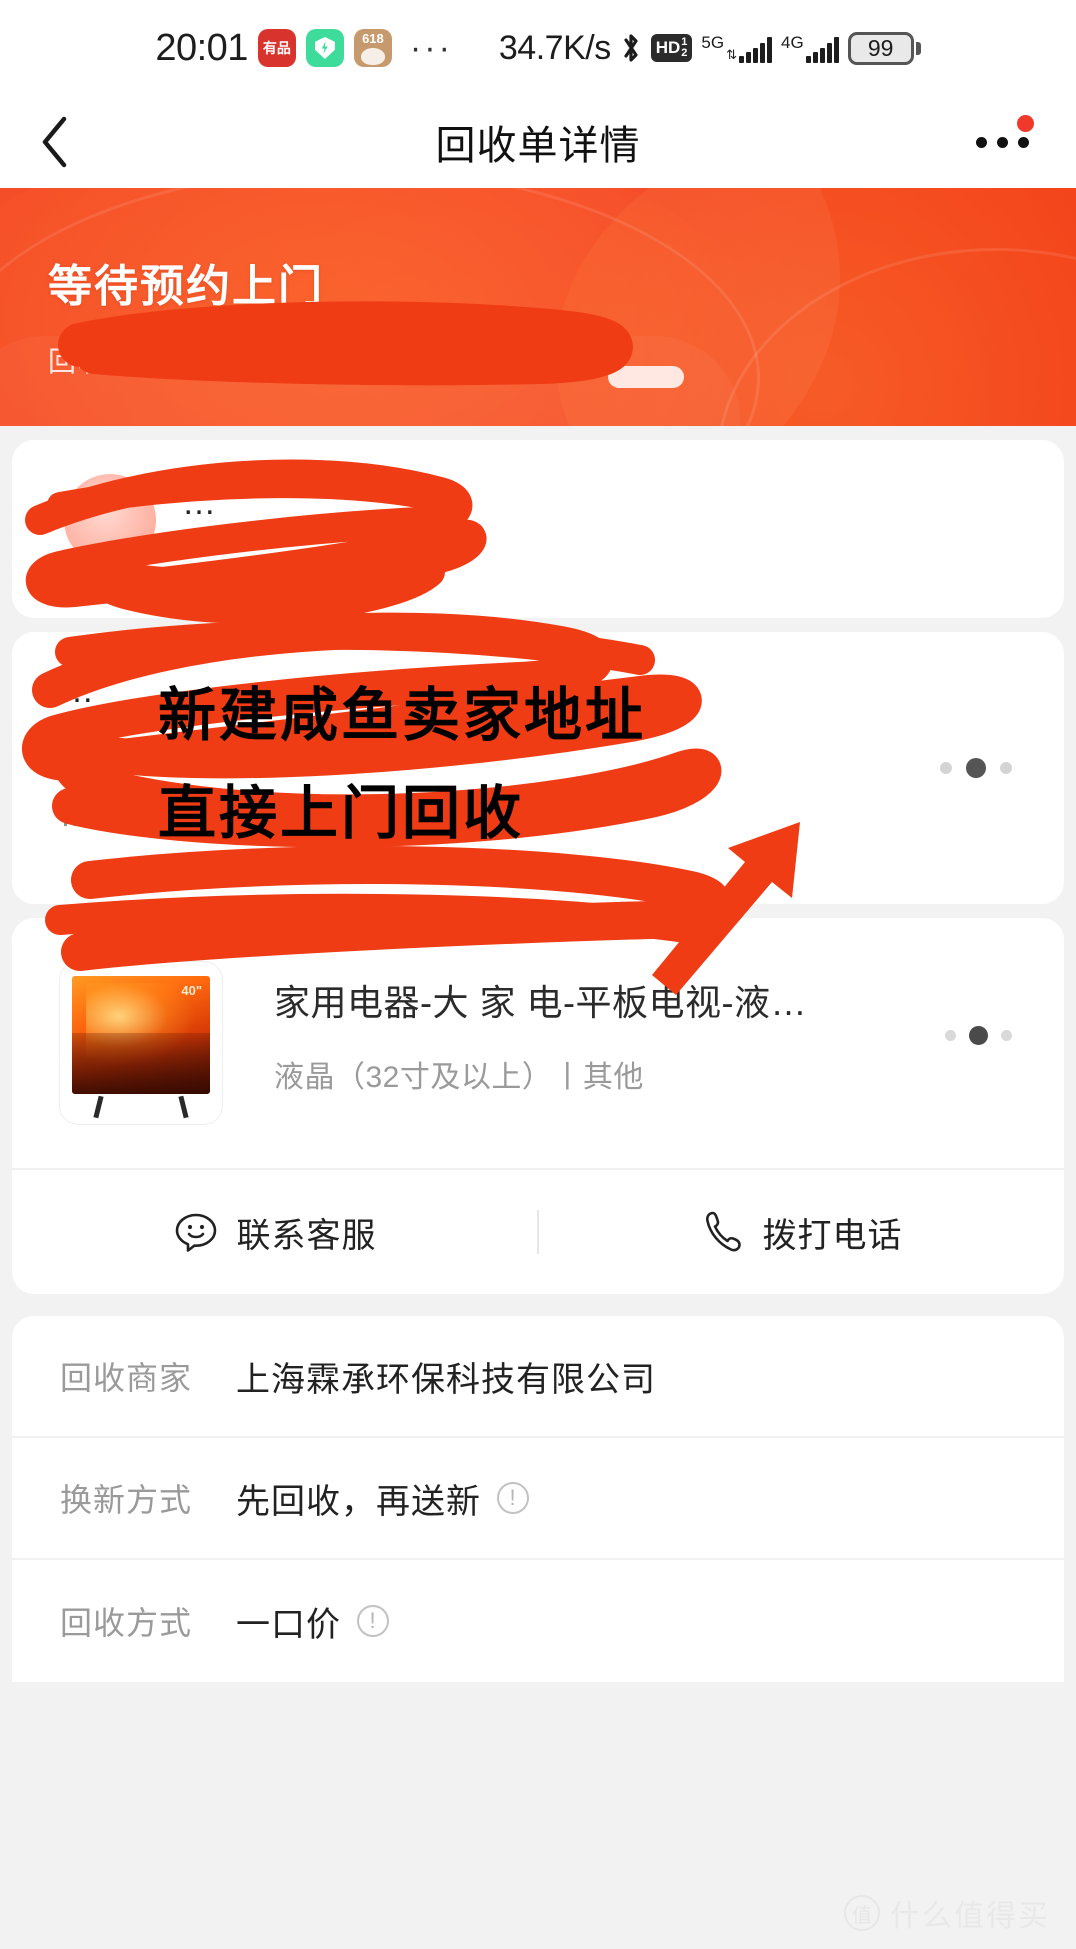  Describe the element at coordinates (446, 1379) in the screenshot. I see `info-value-text: 上海霖承环保科技有限公司` at that location.